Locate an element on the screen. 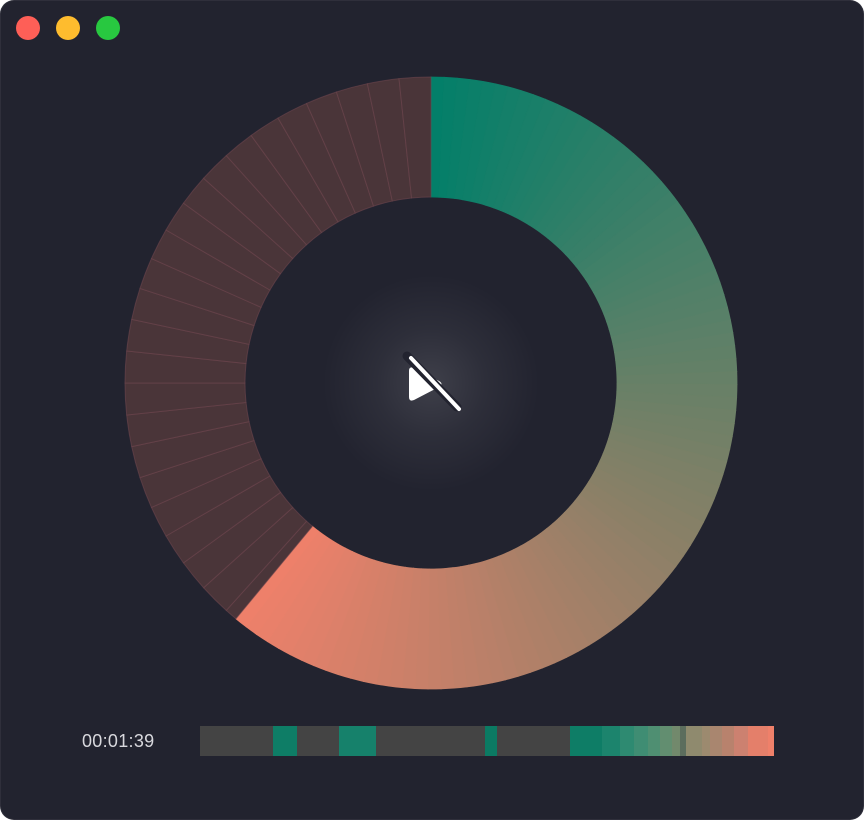 This screenshot has width=864, height=820. timeline-scrubber is located at coordinates (500, 741).